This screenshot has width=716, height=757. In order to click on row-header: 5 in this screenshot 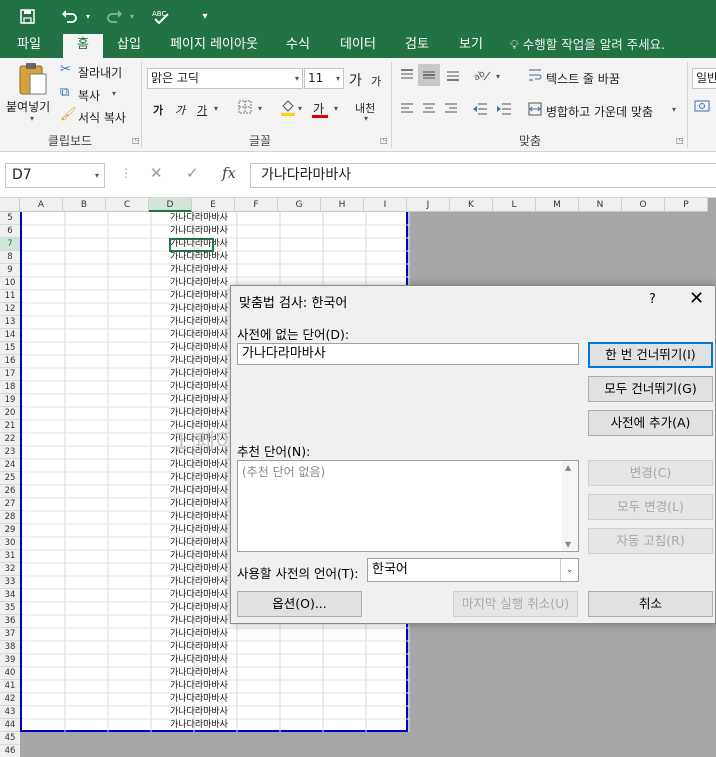, I will do `click(10, 218)`.